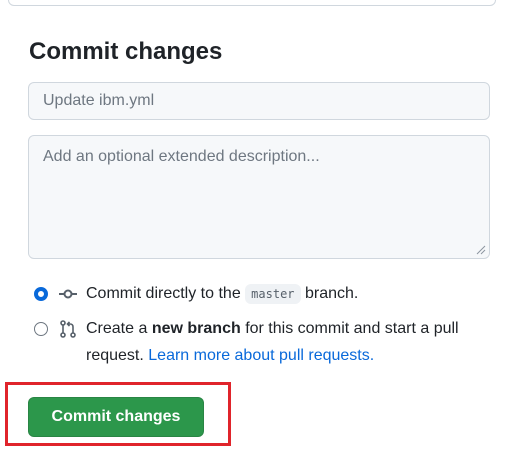 The width and height of the screenshot is (512, 466). What do you see at coordinates (41, 294) in the screenshot?
I see `commit-direct-radio` at bounding box center [41, 294].